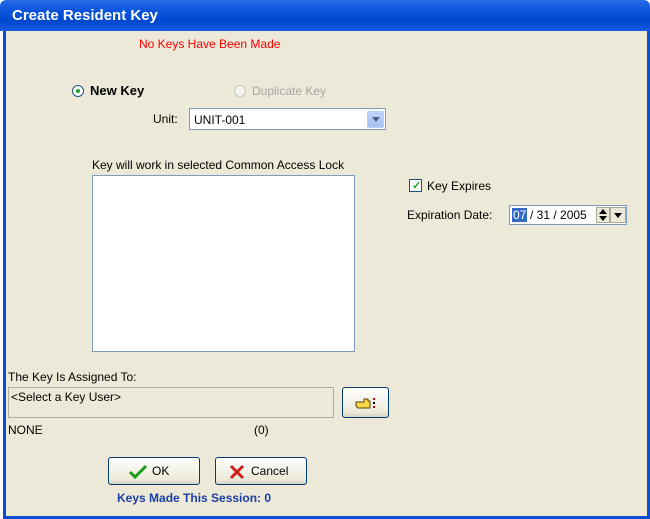 Image resolution: width=650 pixels, height=519 pixels. I want to click on unit-value: UNIT-001, so click(220, 120).